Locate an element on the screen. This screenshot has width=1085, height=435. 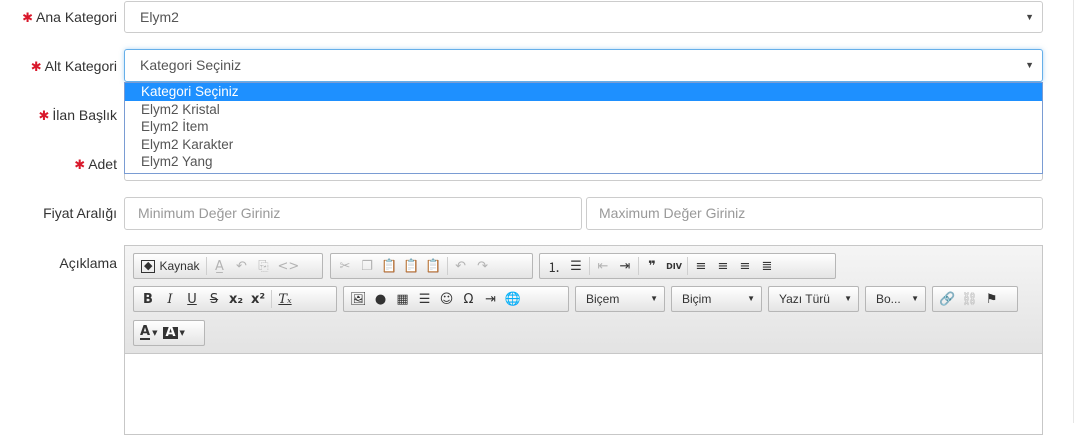
underline-icon: U is located at coordinates (192, 299).